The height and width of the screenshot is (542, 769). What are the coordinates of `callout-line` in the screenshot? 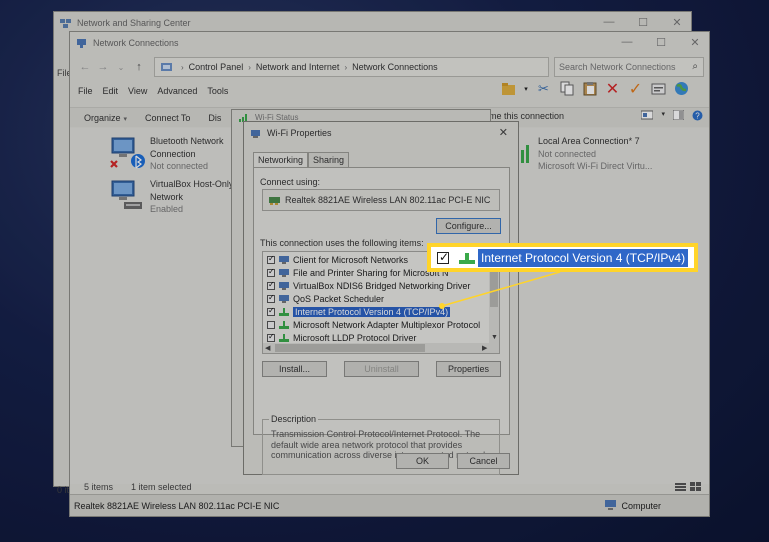 It's located at (501, 289).